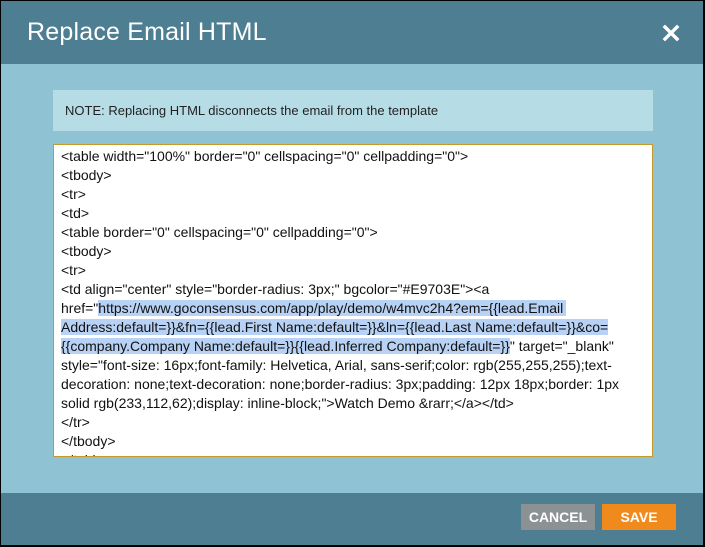 The height and width of the screenshot is (547, 705). Describe the element at coordinates (75, 213) in the screenshot. I see `code-line: <td>` at that location.